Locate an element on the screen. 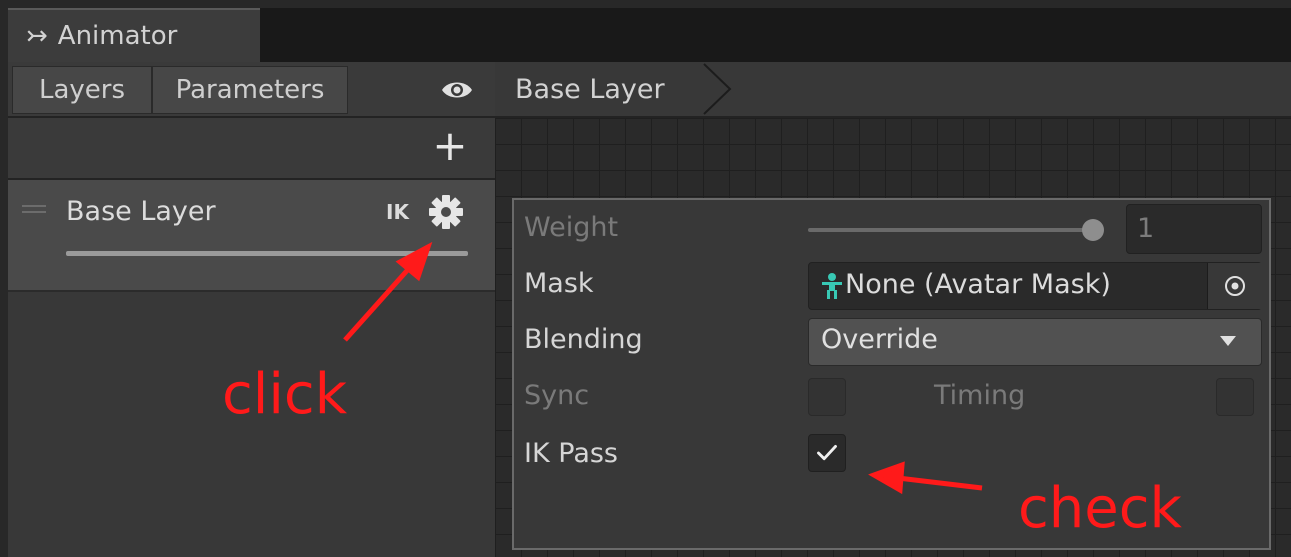  timing-label: Timing is located at coordinates (980, 395).